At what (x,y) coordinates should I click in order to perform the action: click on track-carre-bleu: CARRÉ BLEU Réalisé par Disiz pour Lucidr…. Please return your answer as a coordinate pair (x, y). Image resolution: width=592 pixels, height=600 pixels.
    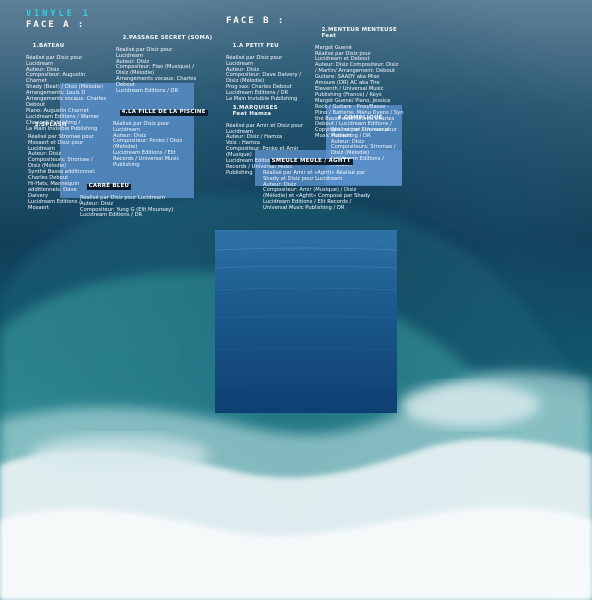
    Looking at the image, I should click on (126, 204).